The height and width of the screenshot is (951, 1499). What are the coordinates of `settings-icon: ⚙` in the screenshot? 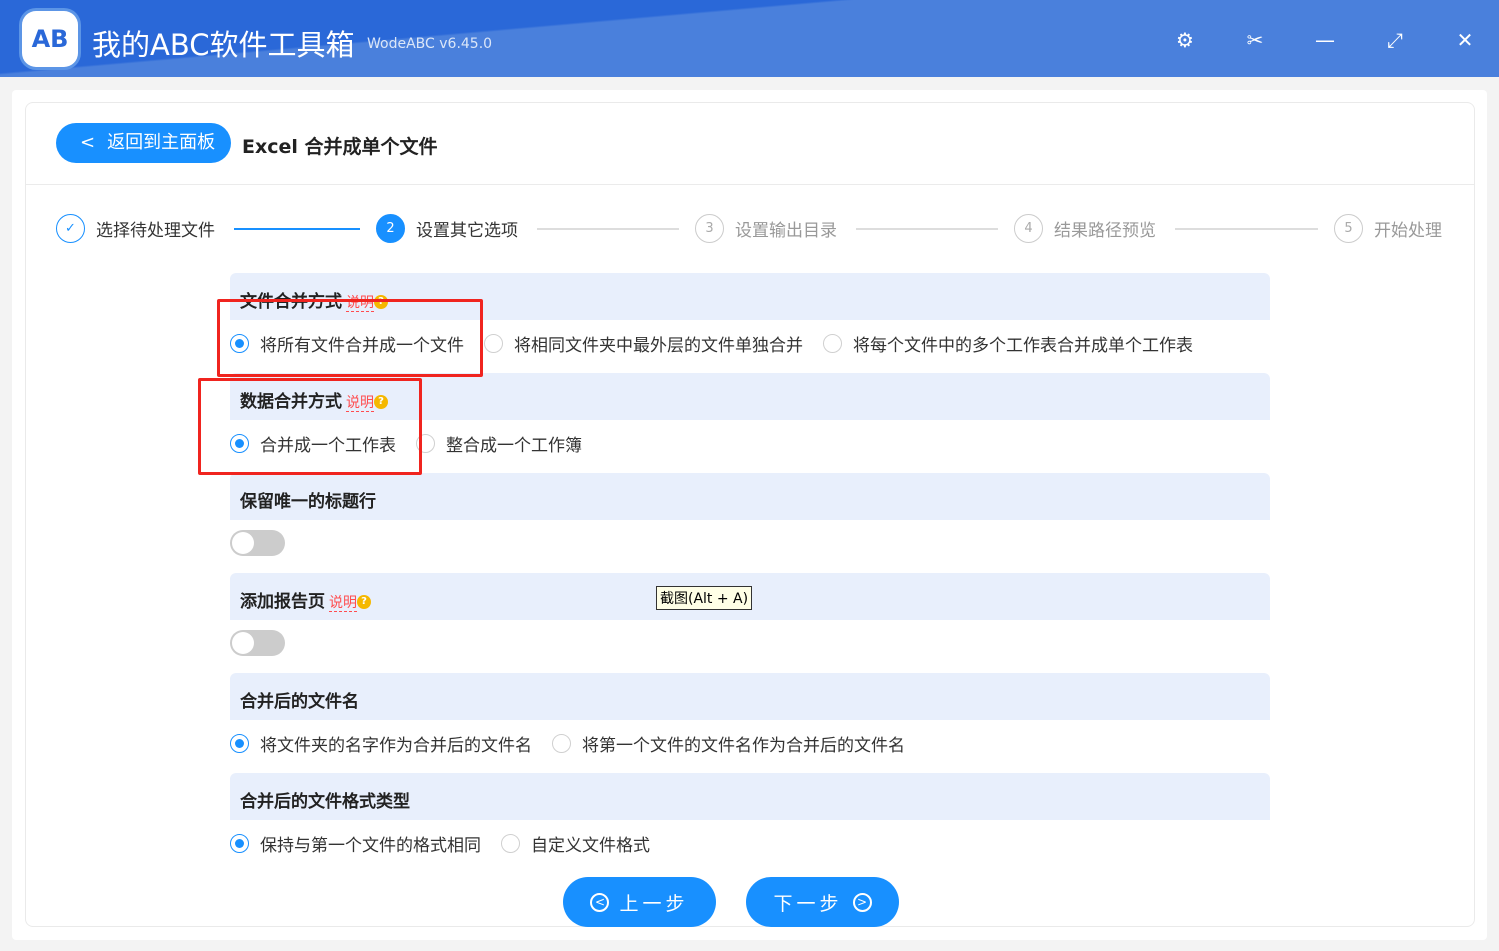 It's located at (1185, 40).